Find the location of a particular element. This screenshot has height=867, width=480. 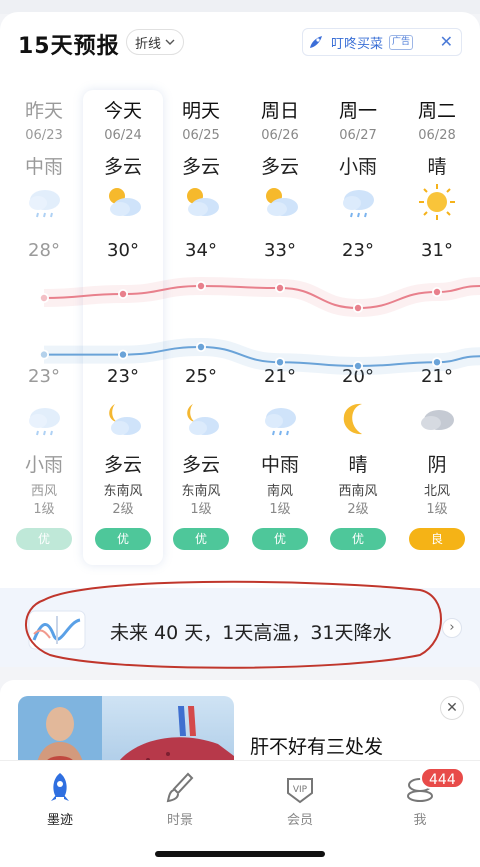

night-weather: 晴 is located at coordinates (358, 465).